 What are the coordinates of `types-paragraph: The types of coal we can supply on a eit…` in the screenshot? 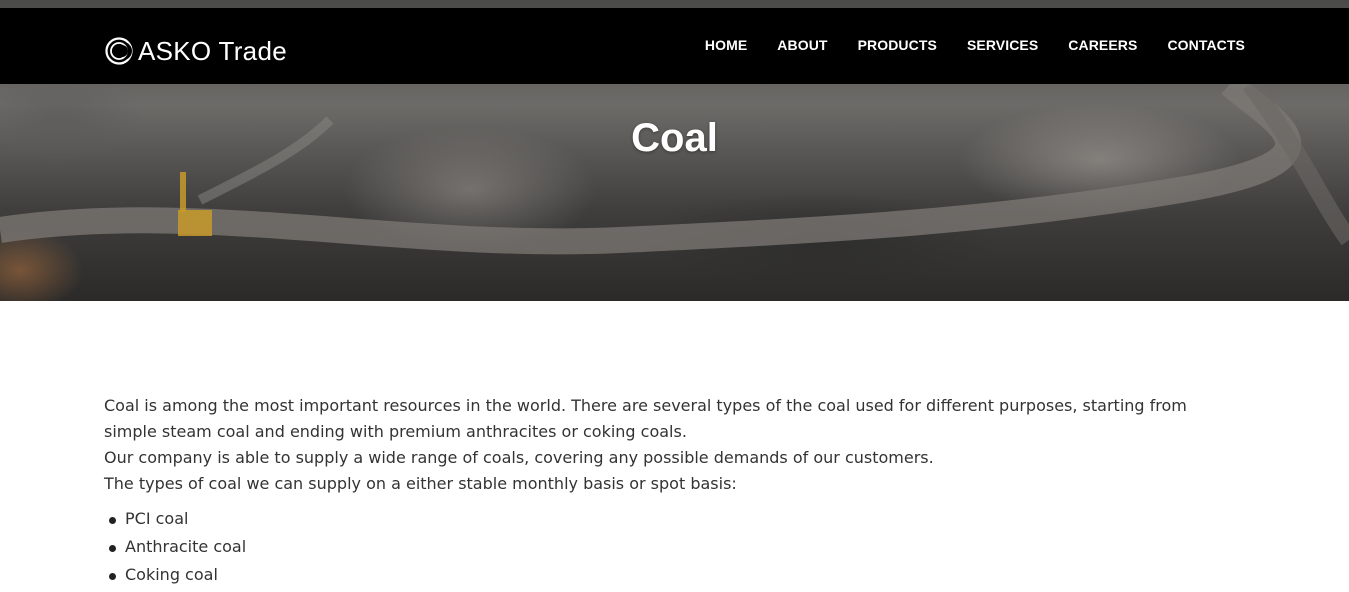 It's located at (420, 483).